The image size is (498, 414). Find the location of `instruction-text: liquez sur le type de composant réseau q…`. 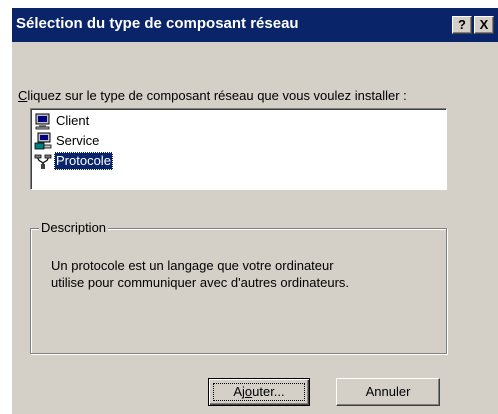

instruction-text: liquez sur le type de composant réseau q… is located at coordinates (217, 95).